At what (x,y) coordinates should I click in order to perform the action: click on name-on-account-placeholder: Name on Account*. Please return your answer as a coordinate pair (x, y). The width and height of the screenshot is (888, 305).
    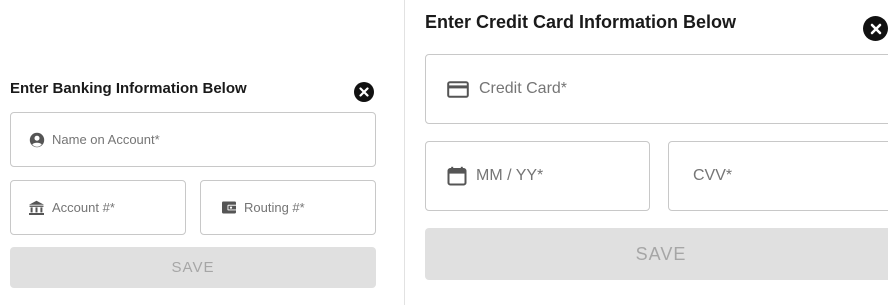
    Looking at the image, I should click on (106, 139).